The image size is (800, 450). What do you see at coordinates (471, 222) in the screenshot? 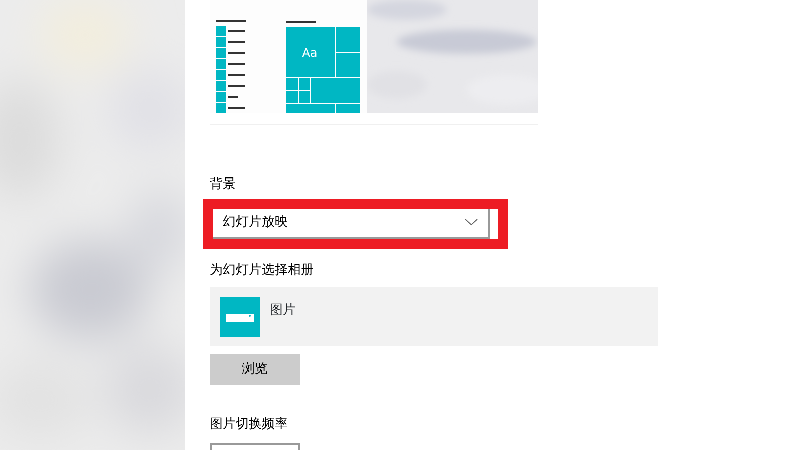
I see `chevron-icon` at bounding box center [471, 222].